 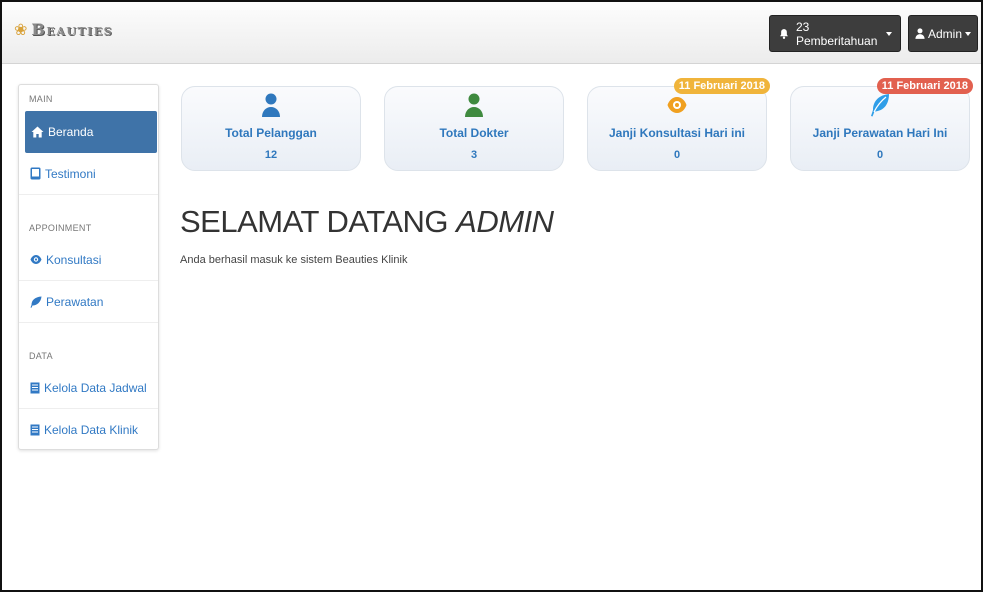 I want to click on sidebar-item-kelola-data-klinik: Kelola Data Klinik, so click(x=88, y=430).